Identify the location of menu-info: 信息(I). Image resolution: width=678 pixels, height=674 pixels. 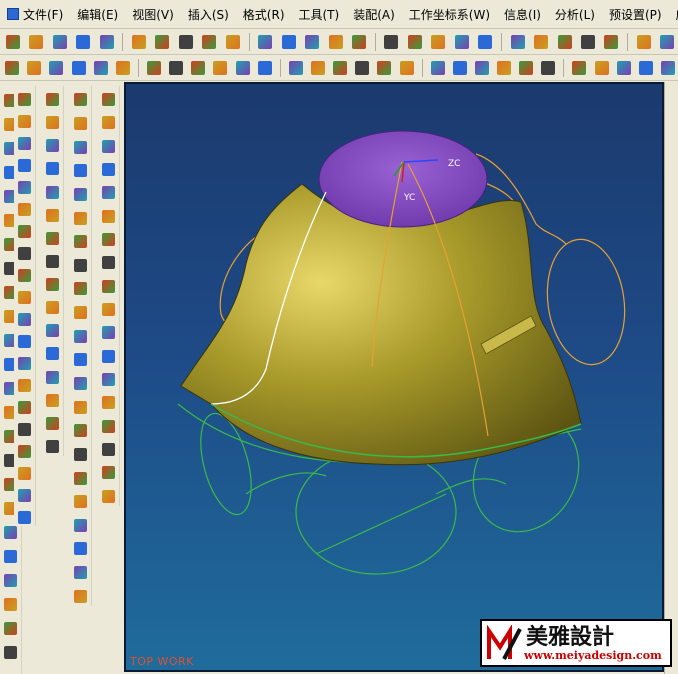
(522, 14).